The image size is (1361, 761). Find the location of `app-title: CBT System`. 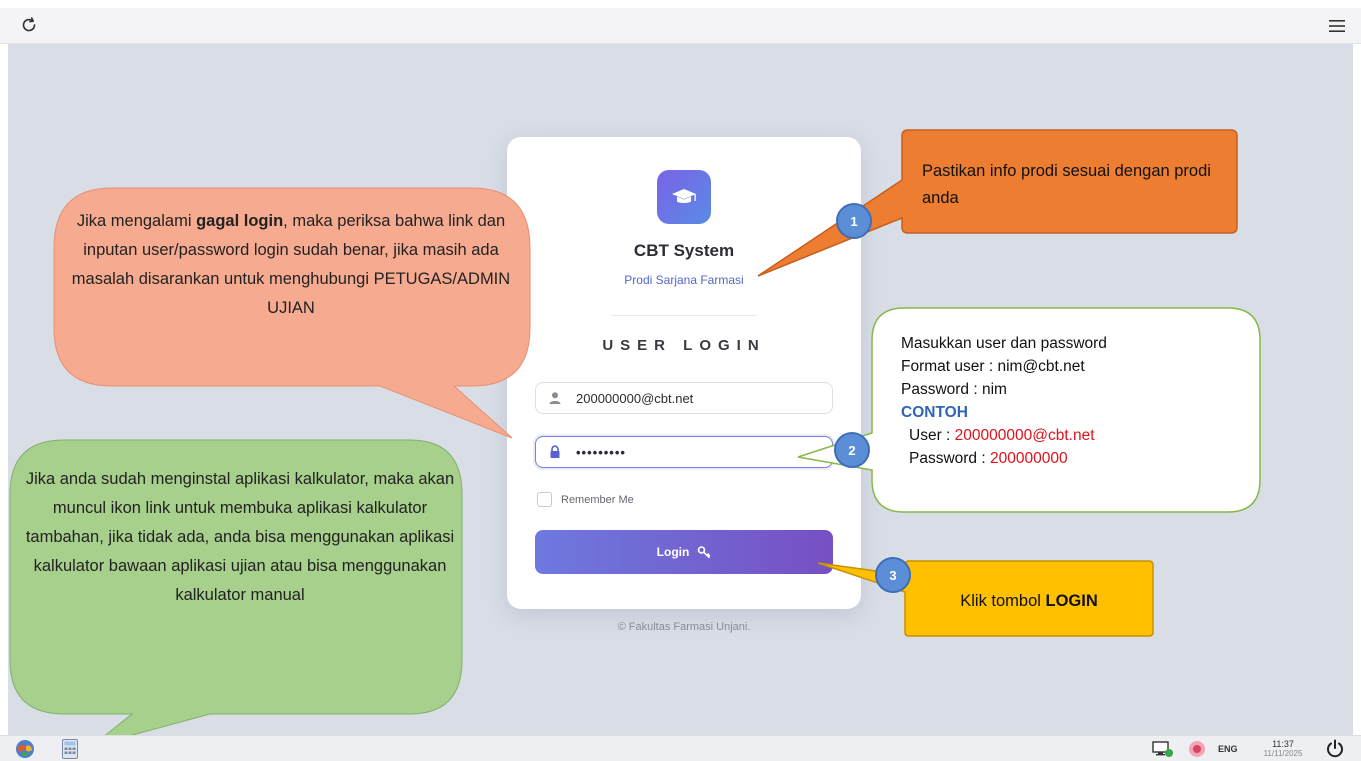

app-title: CBT System is located at coordinates (684, 250).